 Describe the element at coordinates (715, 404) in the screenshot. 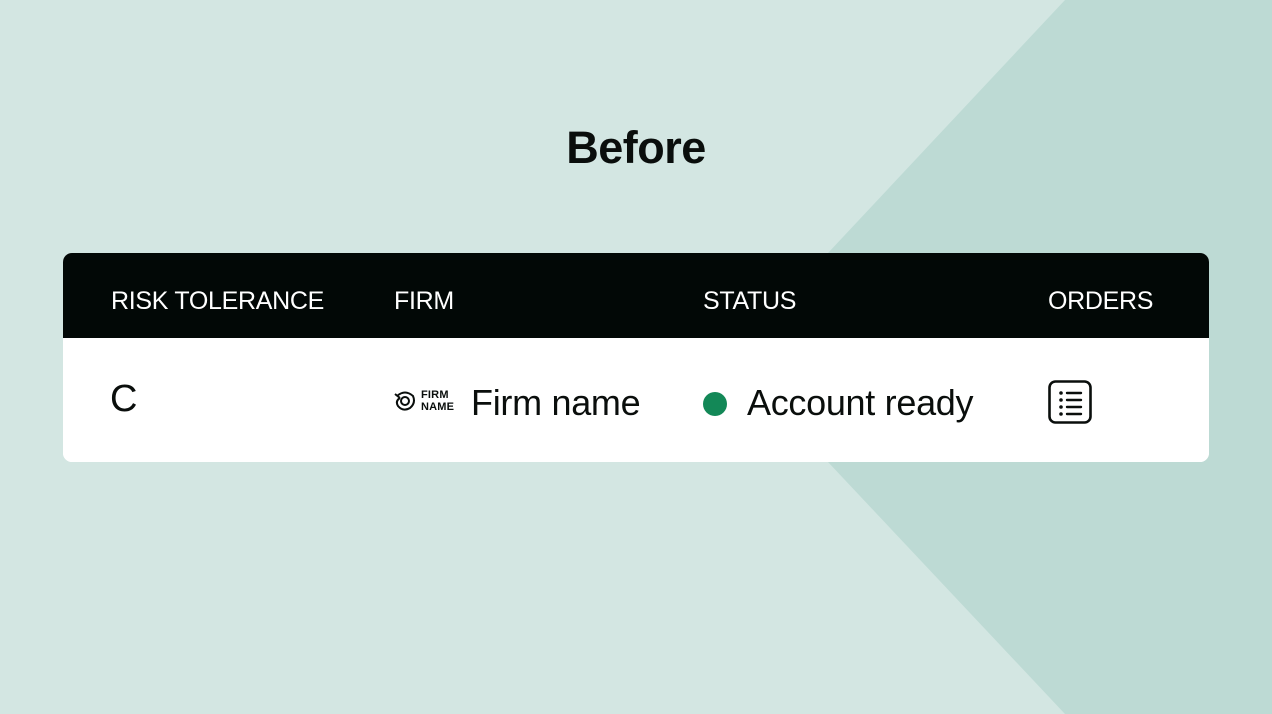

I see `status-indicator-dot` at that location.